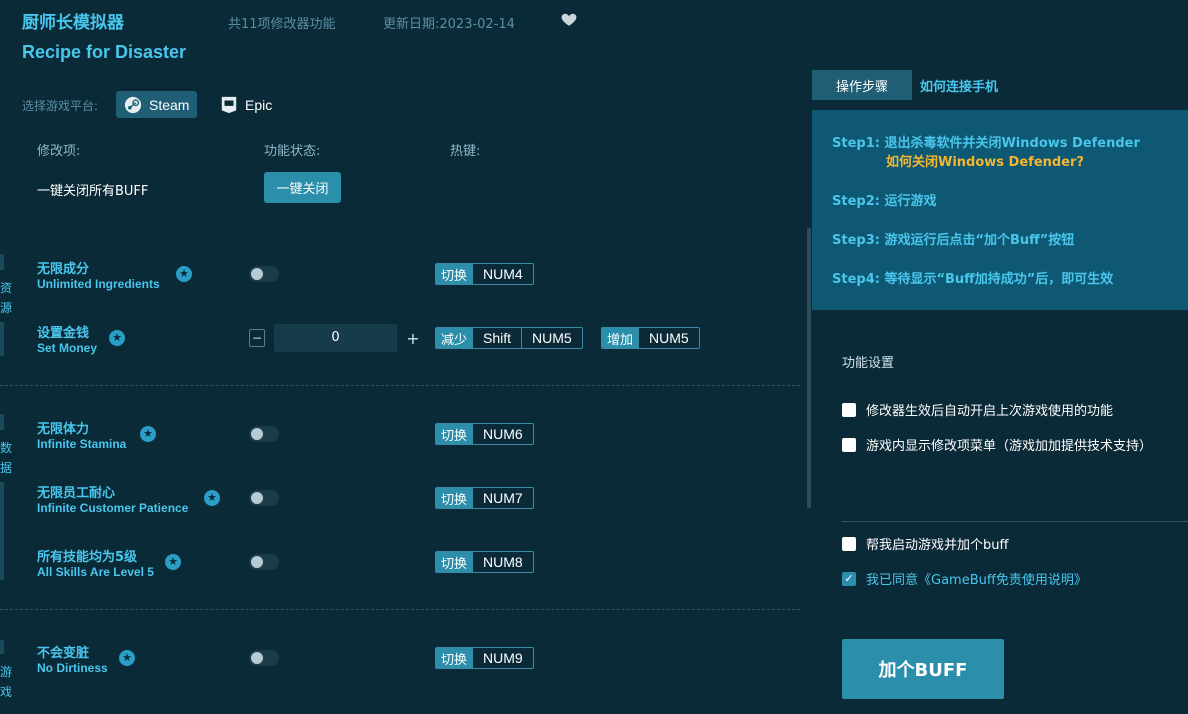 This screenshot has width=1188, height=714. What do you see at coordinates (2, 422) in the screenshot?
I see `side-tab-data-indicator` at bounding box center [2, 422].